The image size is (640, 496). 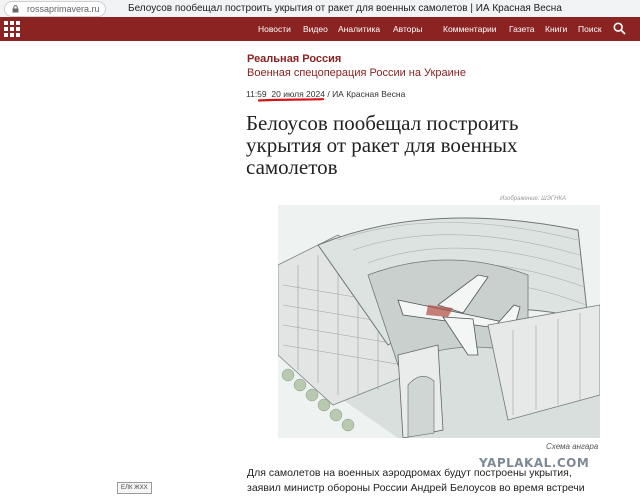 What do you see at coordinates (15, 9) in the screenshot?
I see `lock-icon` at bounding box center [15, 9].